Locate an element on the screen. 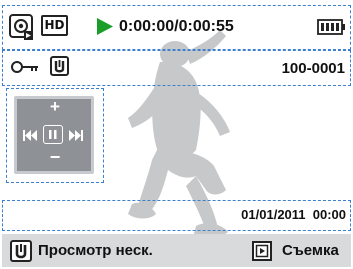  file-number: 100-0001 is located at coordinates (313, 68).